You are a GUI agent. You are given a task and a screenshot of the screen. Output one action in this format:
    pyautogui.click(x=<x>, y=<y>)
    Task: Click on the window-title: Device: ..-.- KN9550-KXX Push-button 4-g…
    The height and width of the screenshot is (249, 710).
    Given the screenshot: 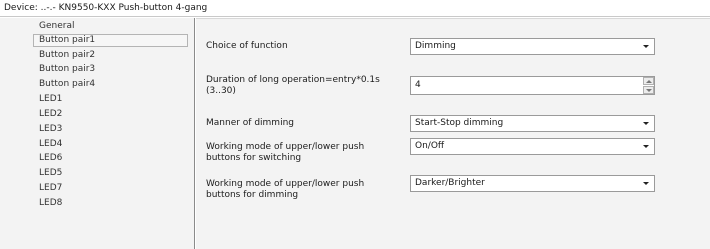 What is the action you would take?
    pyautogui.click(x=355, y=8)
    